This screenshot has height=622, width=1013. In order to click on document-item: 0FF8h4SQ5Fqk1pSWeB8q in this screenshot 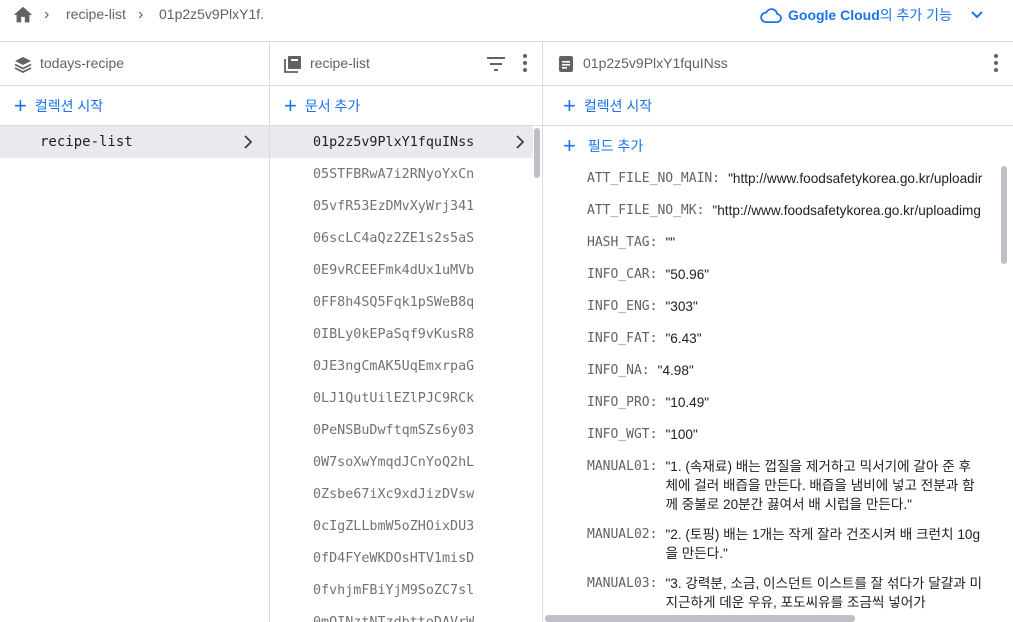, I will do `click(401, 302)`.